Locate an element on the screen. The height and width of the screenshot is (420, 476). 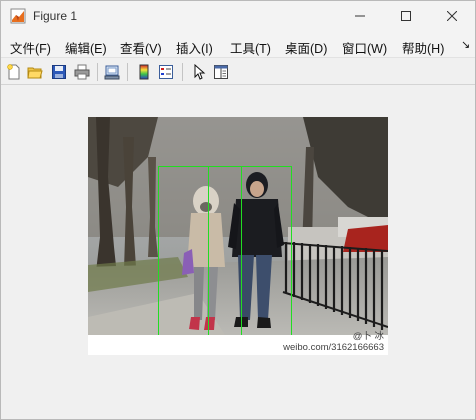
pointer-icon is located at coordinates (199, 72).